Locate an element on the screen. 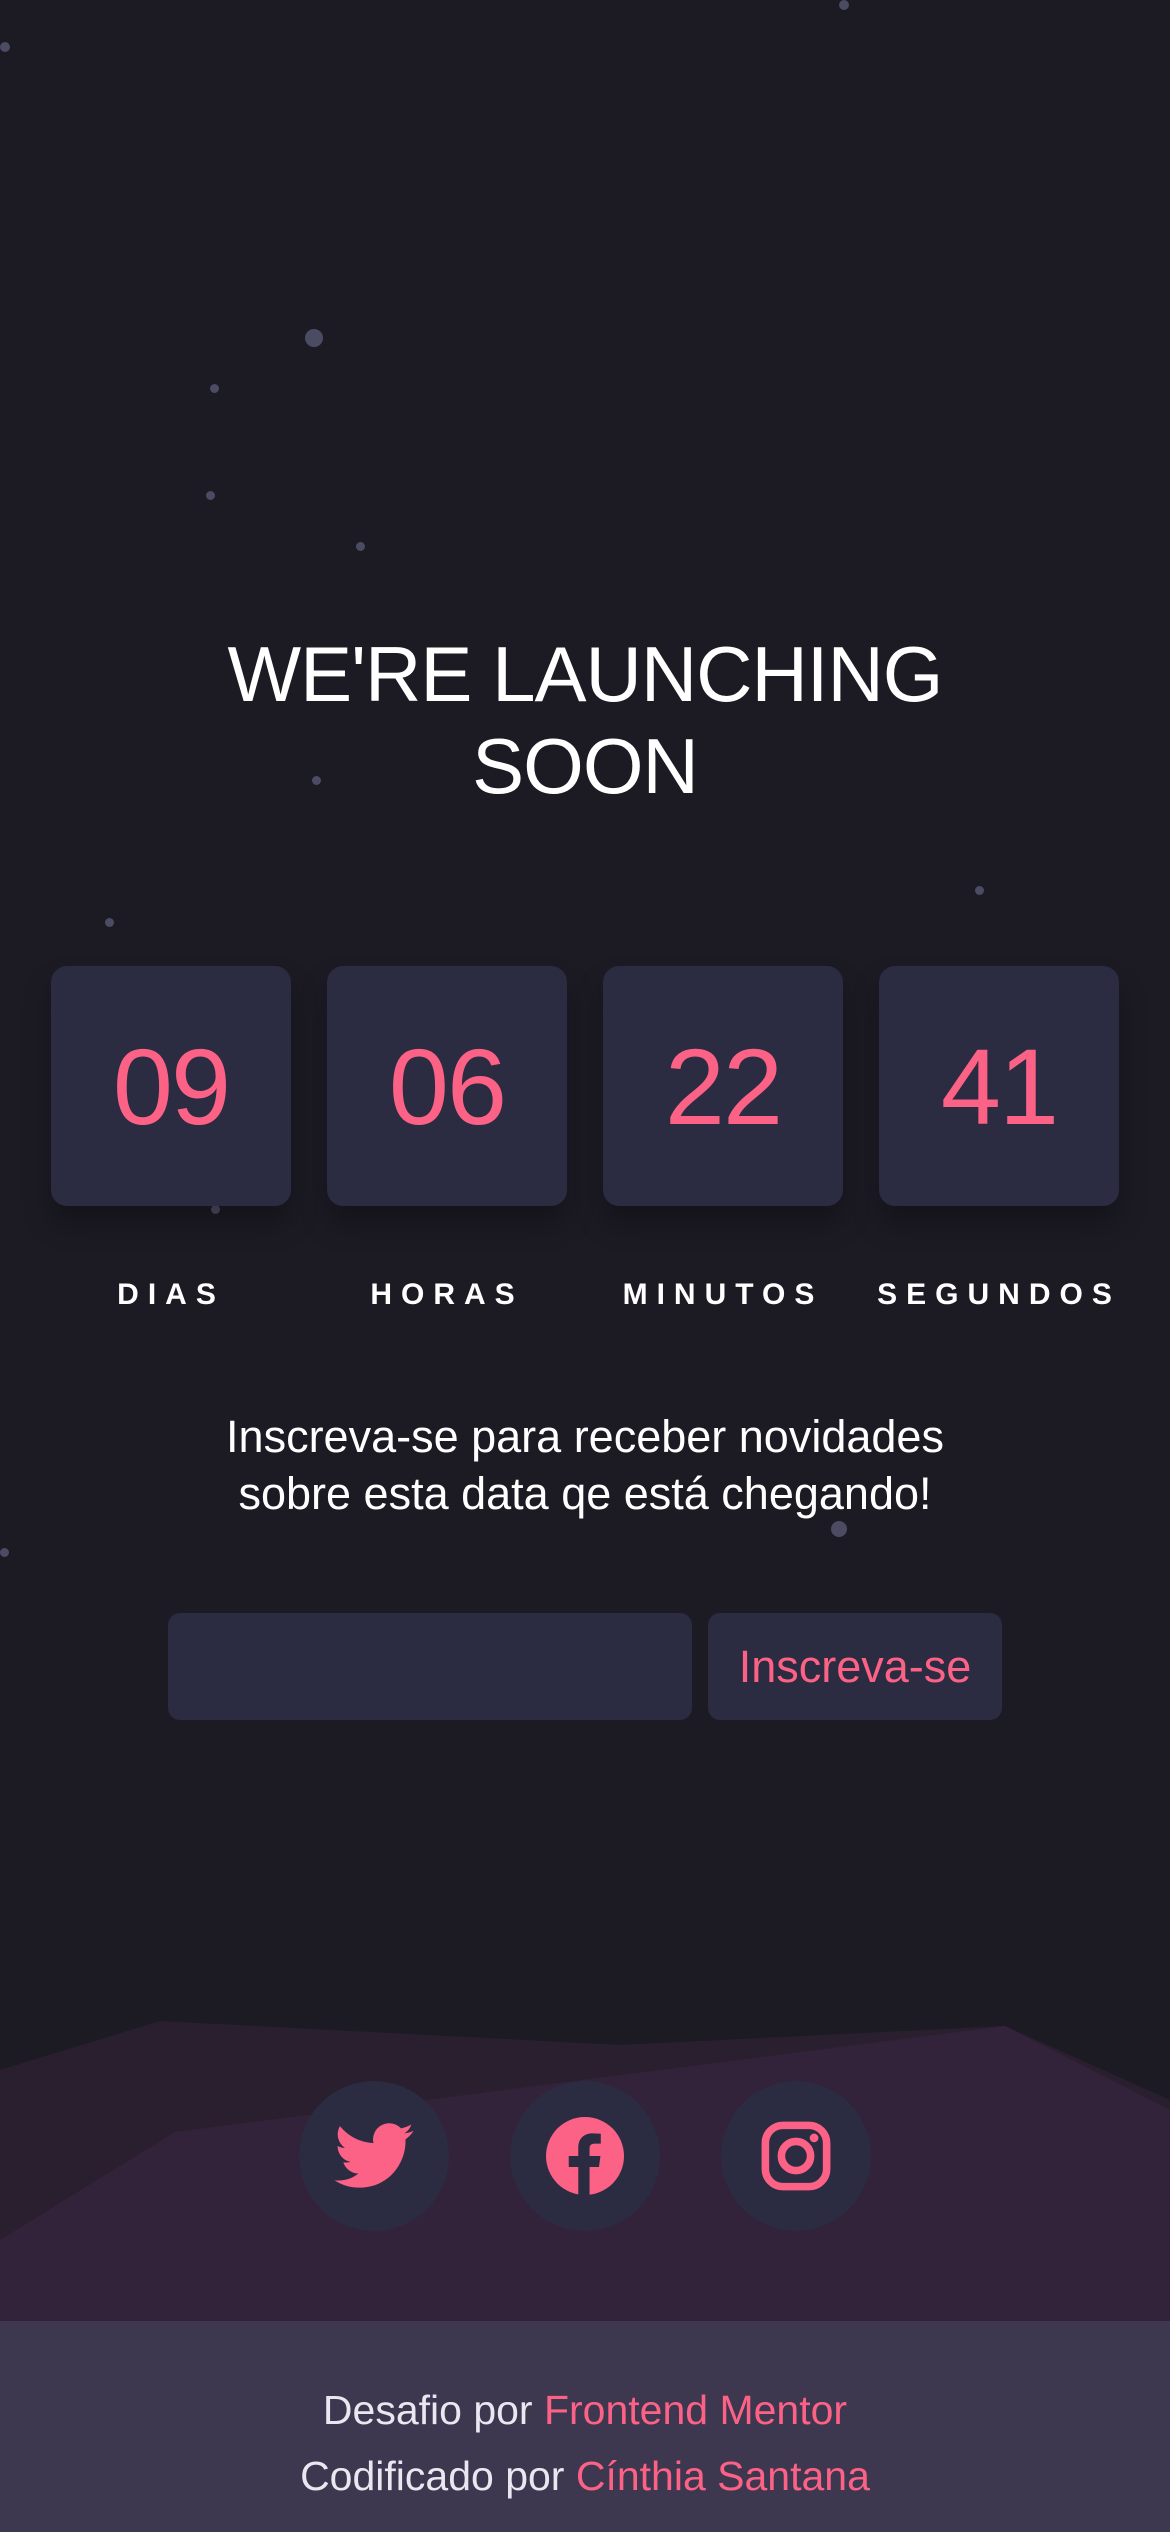 The height and width of the screenshot is (2532, 1170). twitter-link is located at coordinates (374, 2156).